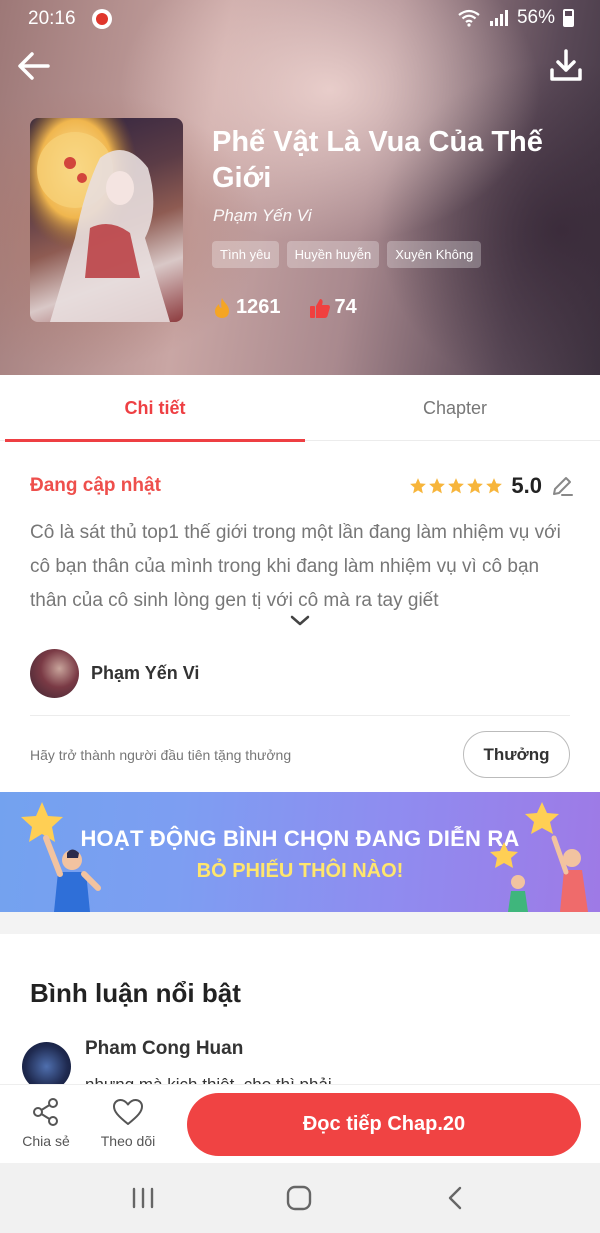 The image size is (600, 1233). What do you see at coordinates (135, 993) in the screenshot?
I see `comments-title: Bình luận nổi bật` at bounding box center [135, 993].